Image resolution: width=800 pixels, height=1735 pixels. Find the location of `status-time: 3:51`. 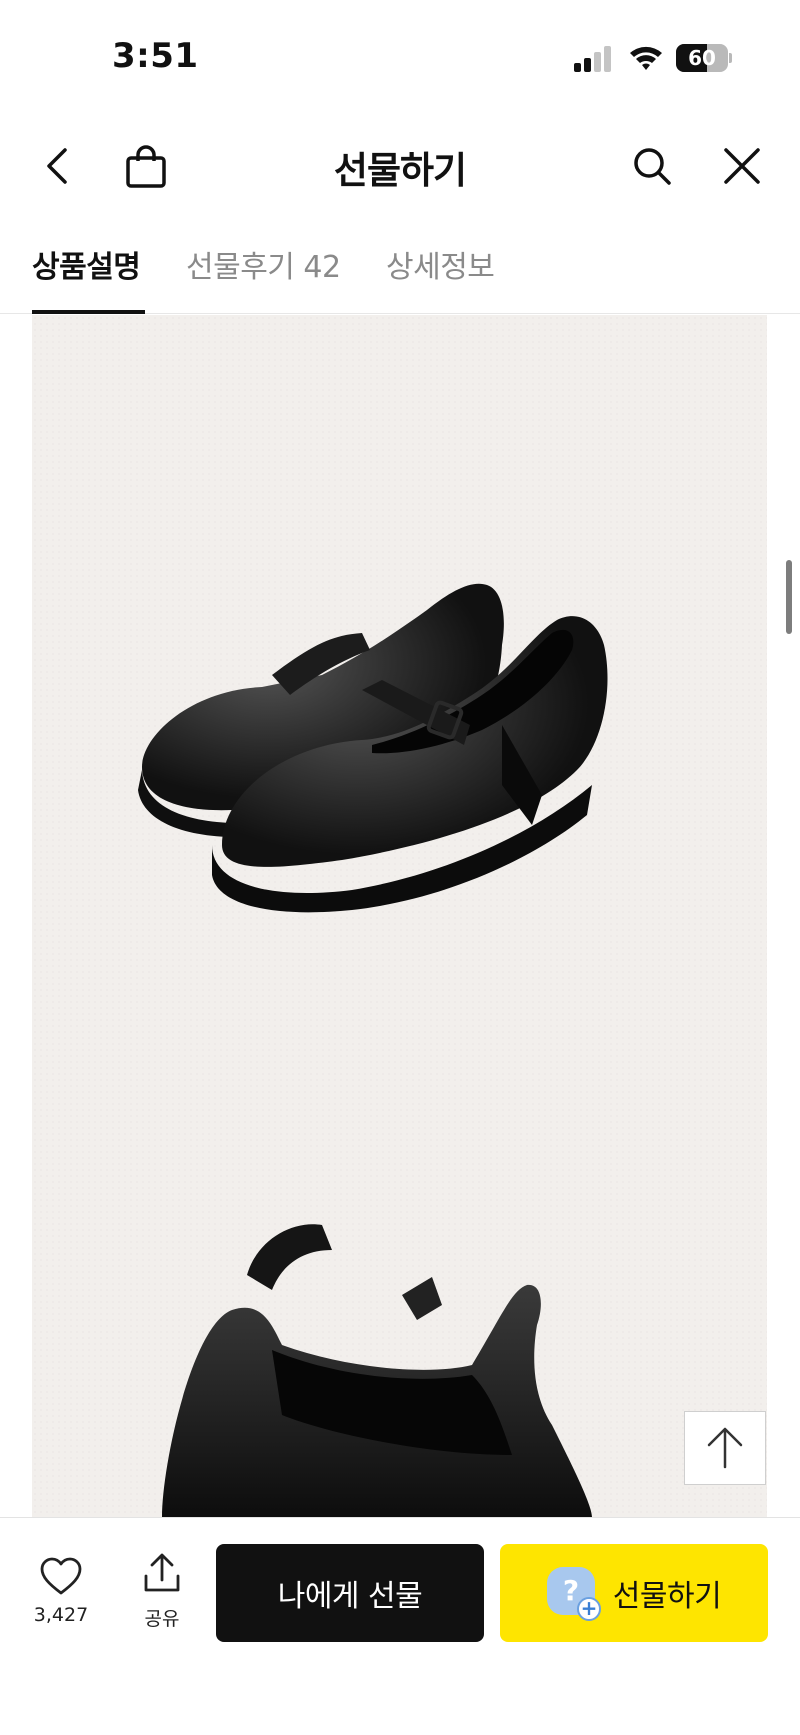

status-time: 3:51 is located at coordinates (155, 56).